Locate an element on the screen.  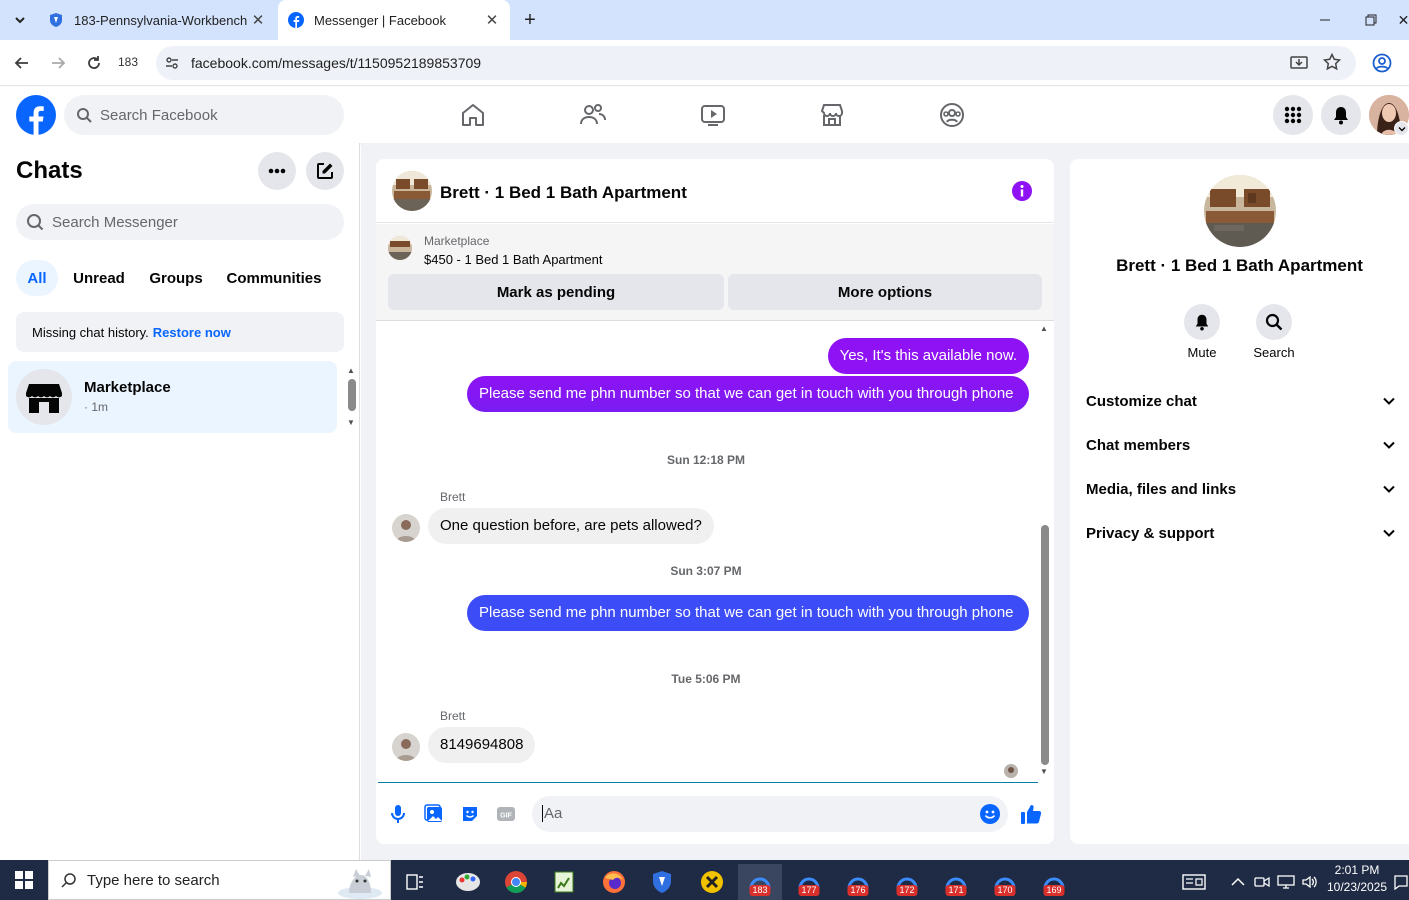
windows-start-icon is located at coordinates (24, 880).